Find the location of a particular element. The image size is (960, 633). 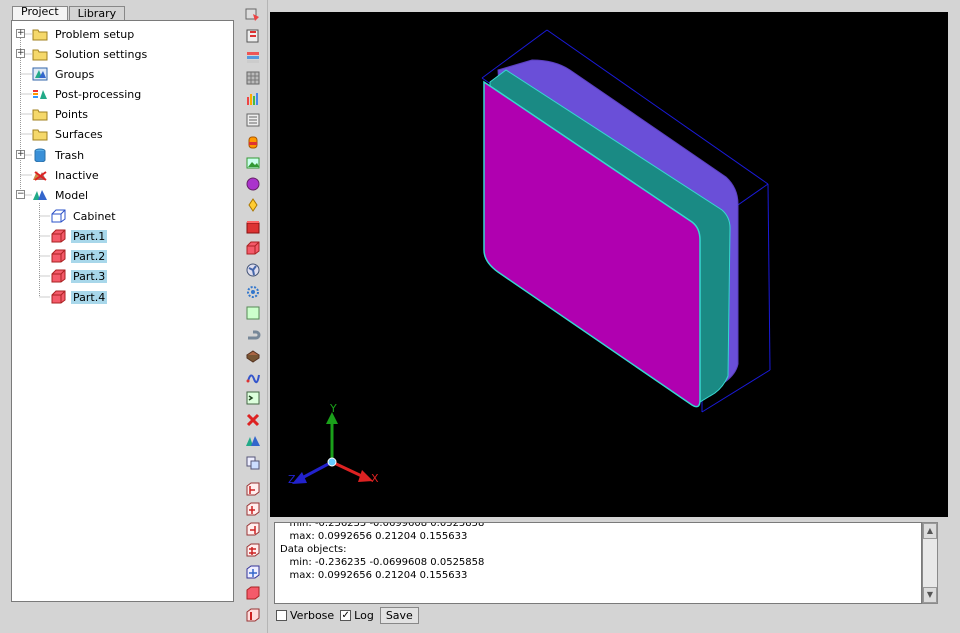

axis-z-label: Z is located at coordinates (292, 479).